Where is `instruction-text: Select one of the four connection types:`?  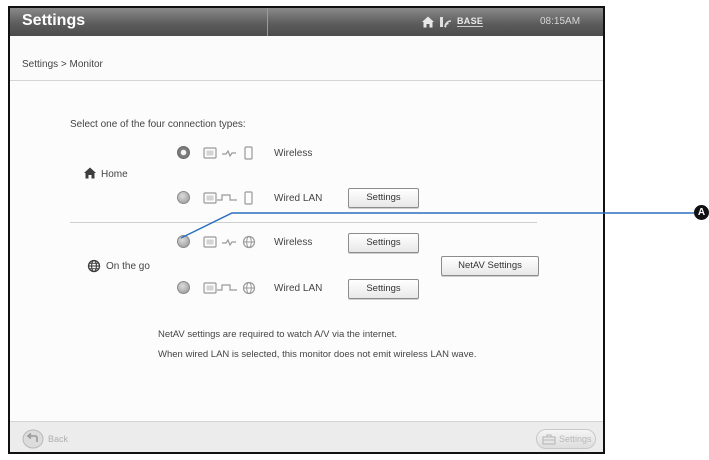
instruction-text: Select one of the four connection types: is located at coordinates (158, 124).